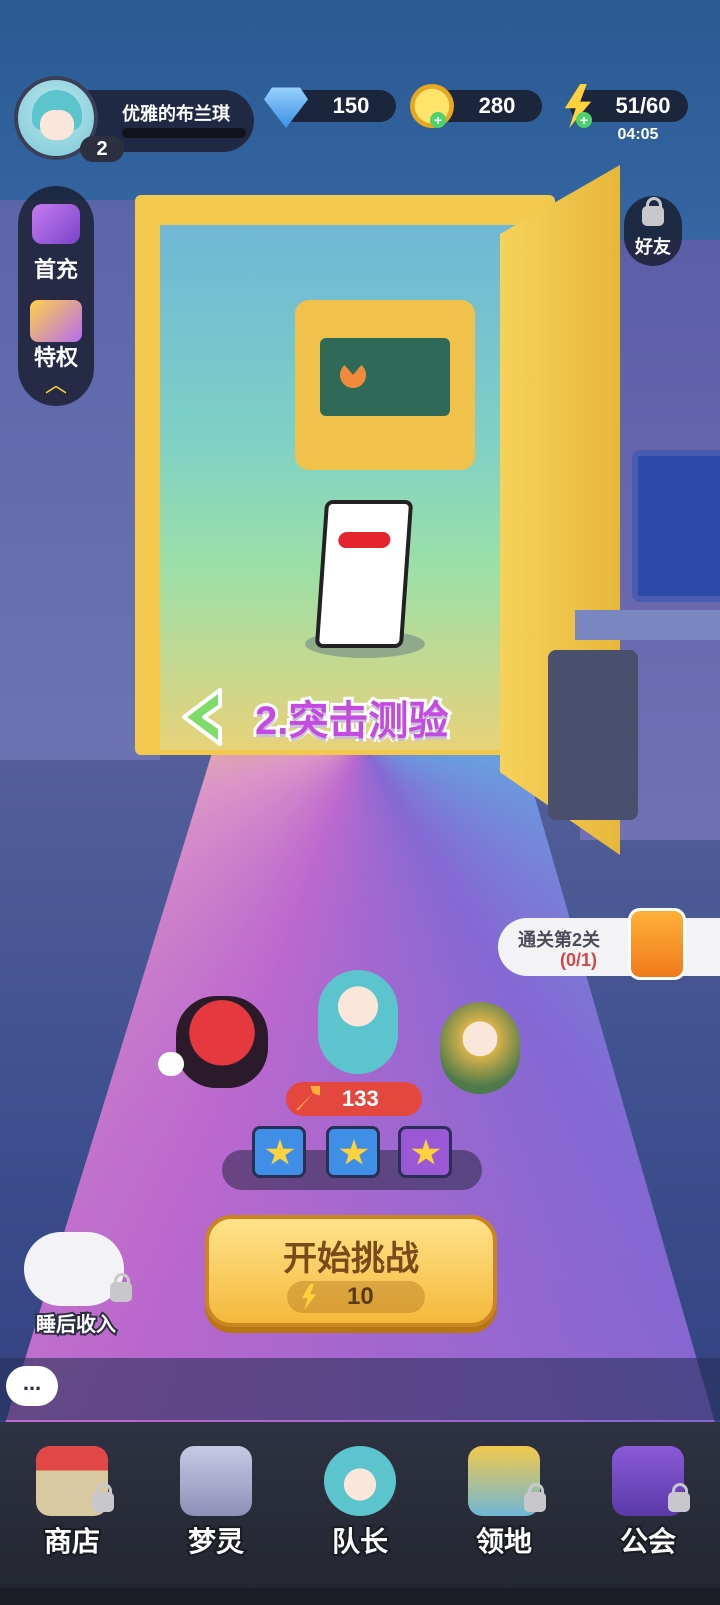  Describe the element at coordinates (480, 1048) in the screenshot. I see `hero-bard` at that location.